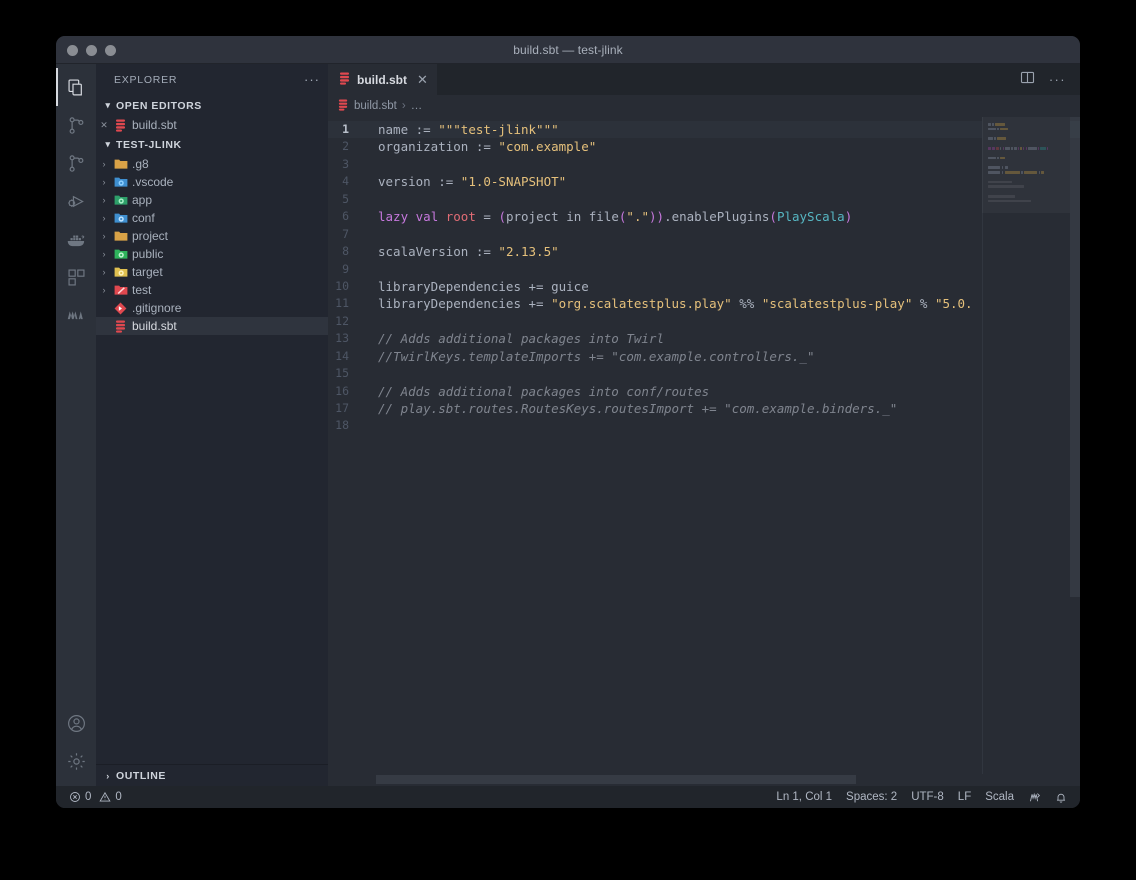 This screenshot has width=1136, height=880. What do you see at coordinates (72, 50) in the screenshot?
I see `close-button` at bounding box center [72, 50].